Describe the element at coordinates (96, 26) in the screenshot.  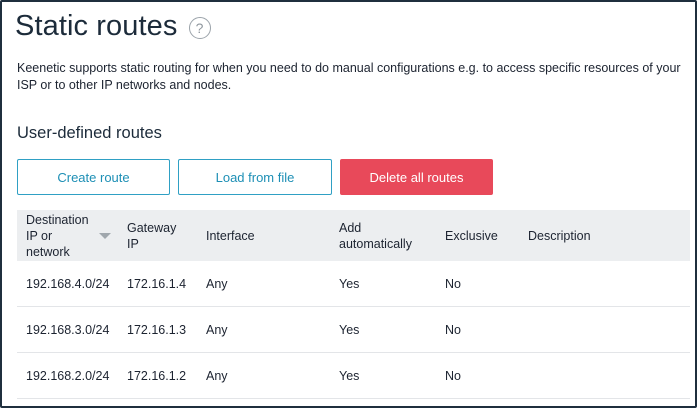
I see `page-title: Static routes` at that location.